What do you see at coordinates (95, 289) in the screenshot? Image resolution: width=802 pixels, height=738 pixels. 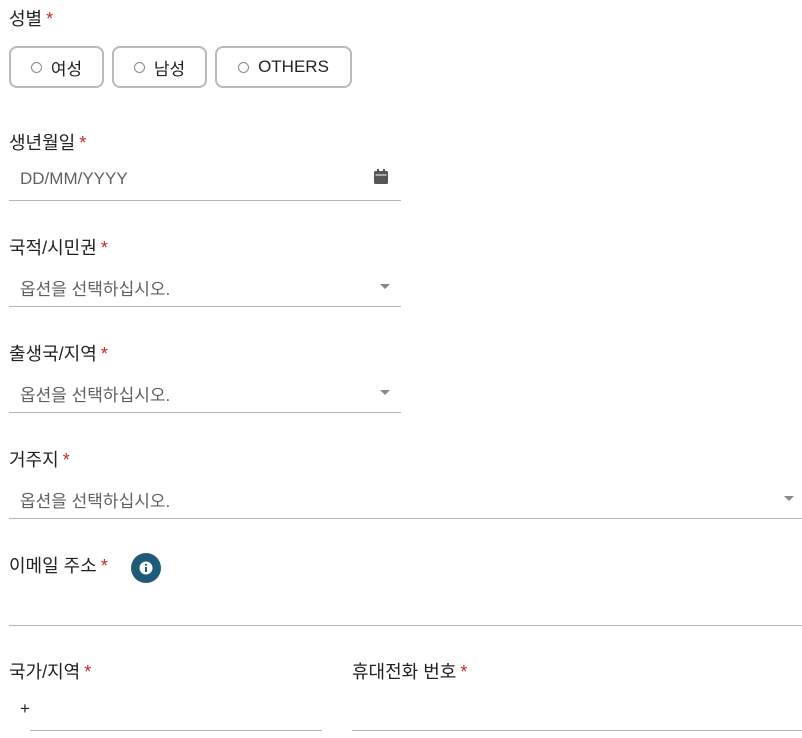 I see `nationality-placeholder: 옵션을 선택하십시오.` at bounding box center [95, 289].